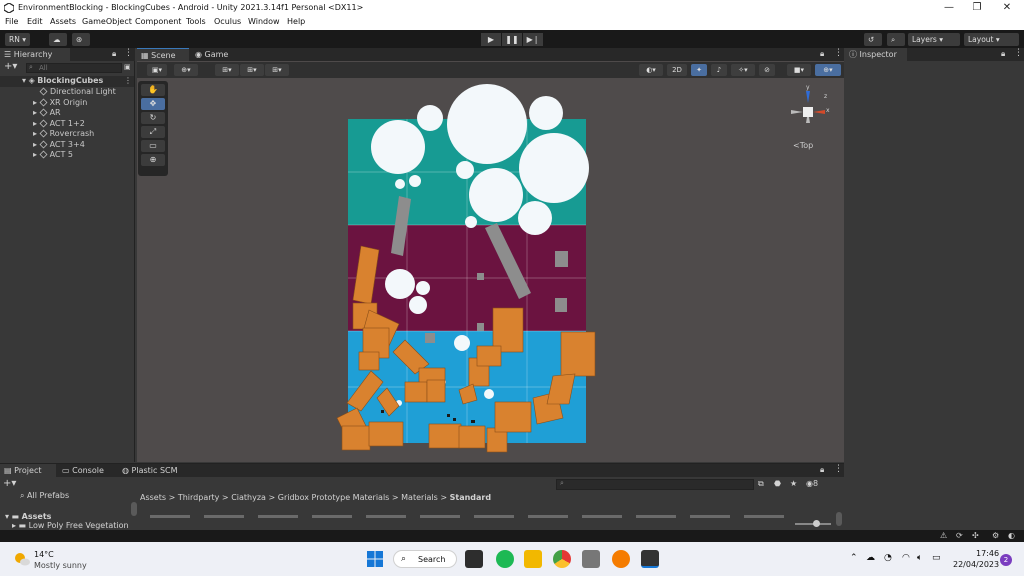 This screenshot has height=576, width=1024. Describe the element at coordinates (28, 470) in the screenshot. I see `tab-project: ▤ Project` at that location.